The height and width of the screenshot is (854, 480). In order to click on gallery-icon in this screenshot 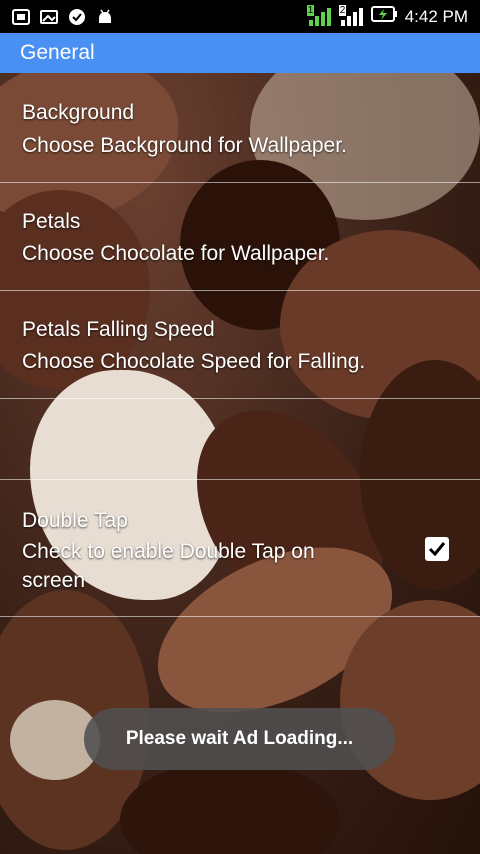, I will do `click(49, 17)`.